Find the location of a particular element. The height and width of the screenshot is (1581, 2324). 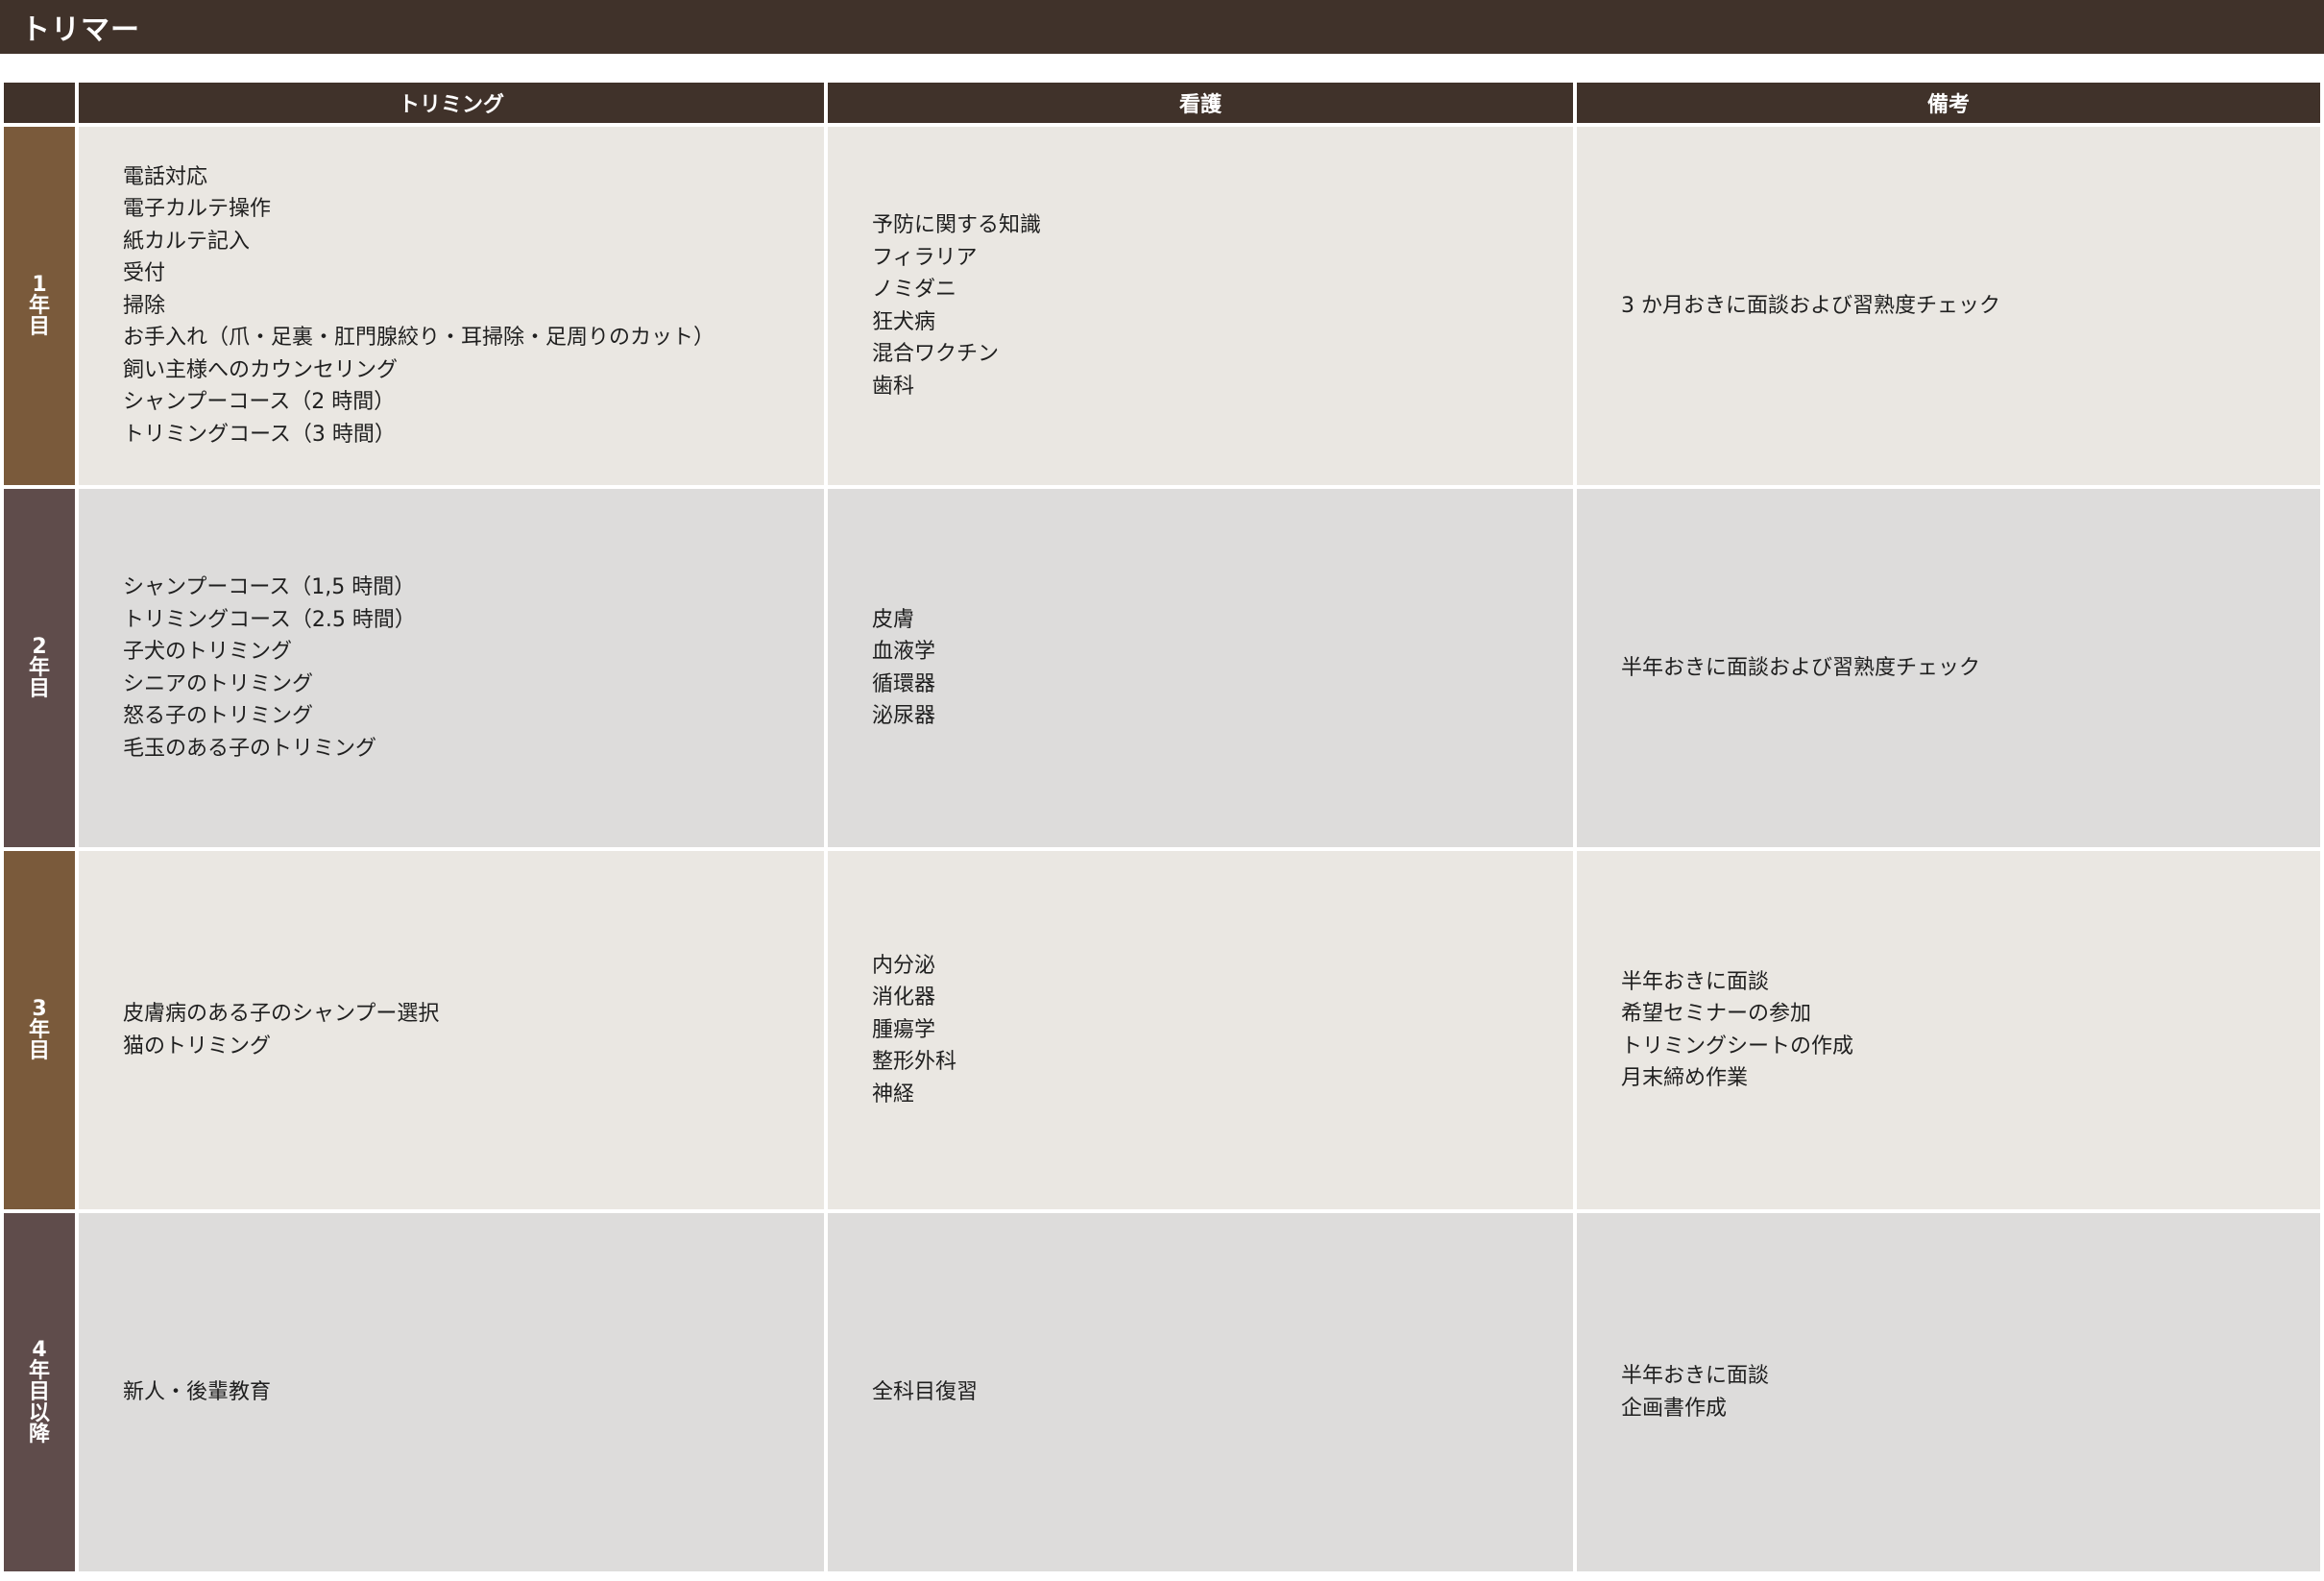

nursing-cell-year-4: 全科目復習 is located at coordinates (1200, 1392).